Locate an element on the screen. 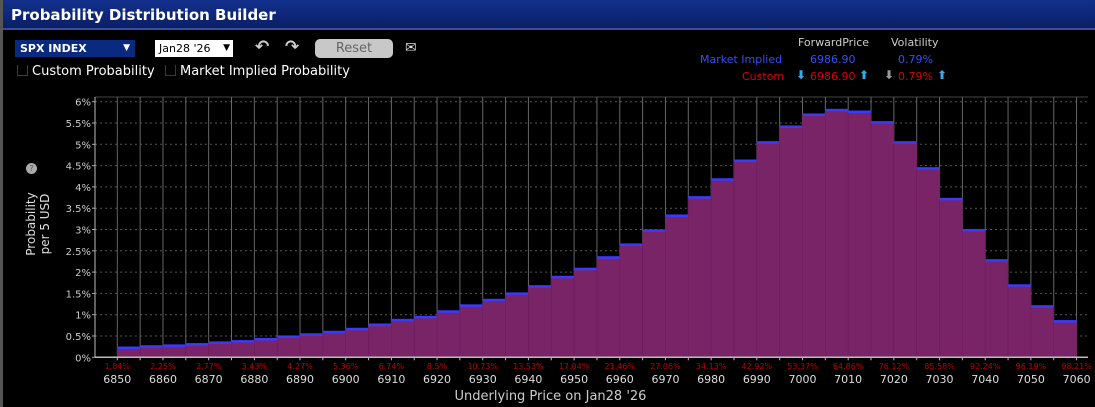 The image size is (1095, 407). x-tick-label: 7060 is located at coordinates (1077, 379).